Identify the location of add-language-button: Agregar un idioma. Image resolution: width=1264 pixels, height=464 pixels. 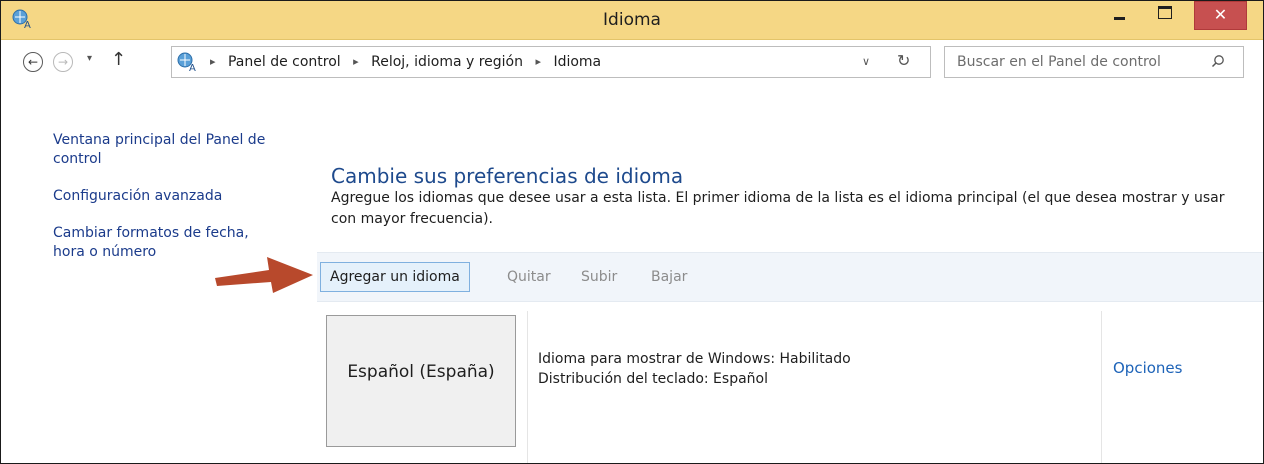
(395, 277).